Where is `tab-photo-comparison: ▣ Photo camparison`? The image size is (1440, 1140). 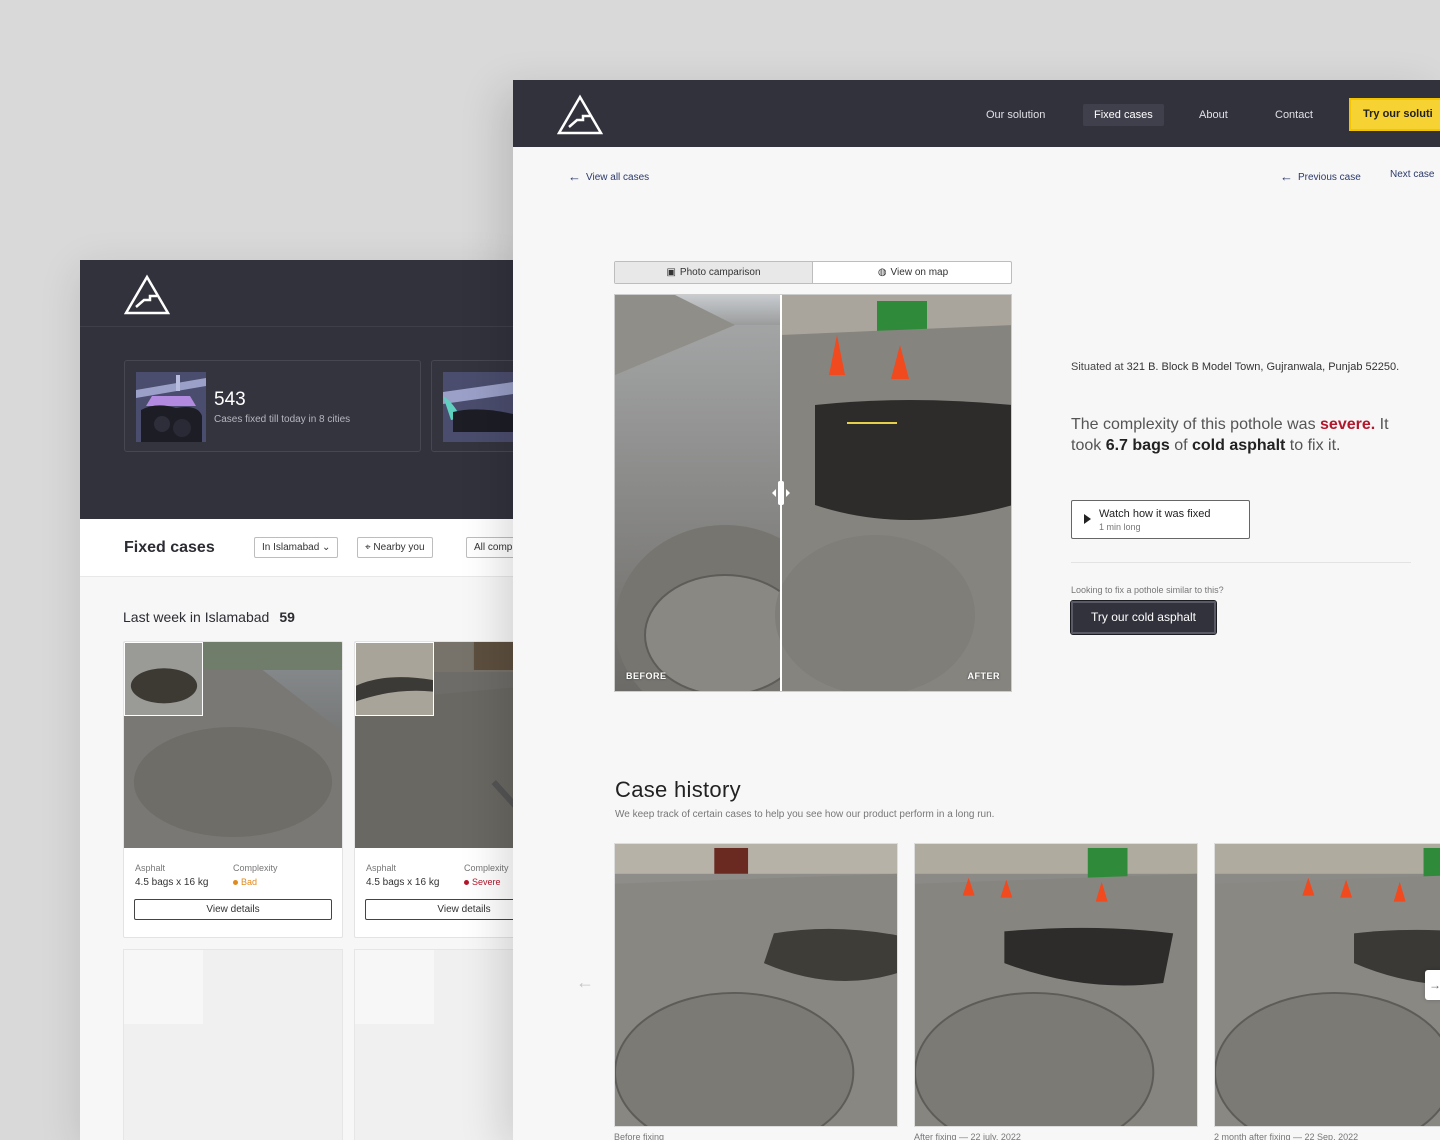
tab-photo-comparison: ▣ Photo camparison is located at coordinates (714, 272).